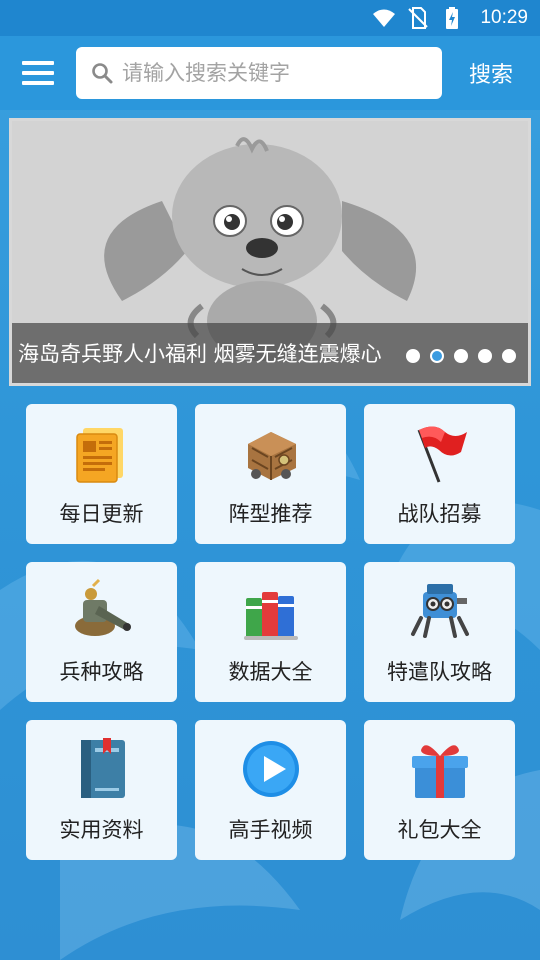 The height and width of the screenshot is (960, 540). Describe the element at coordinates (439, 514) in the screenshot. I see `tile-label: 战队招募` at that location.